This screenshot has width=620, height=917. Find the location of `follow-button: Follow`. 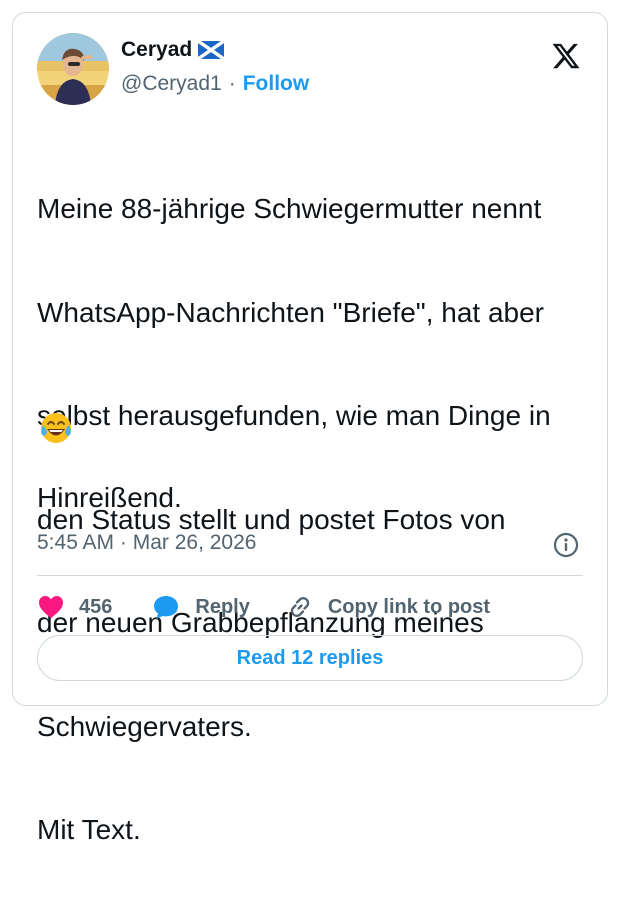

follow-button: Follow is located at coordinates (276, 84).